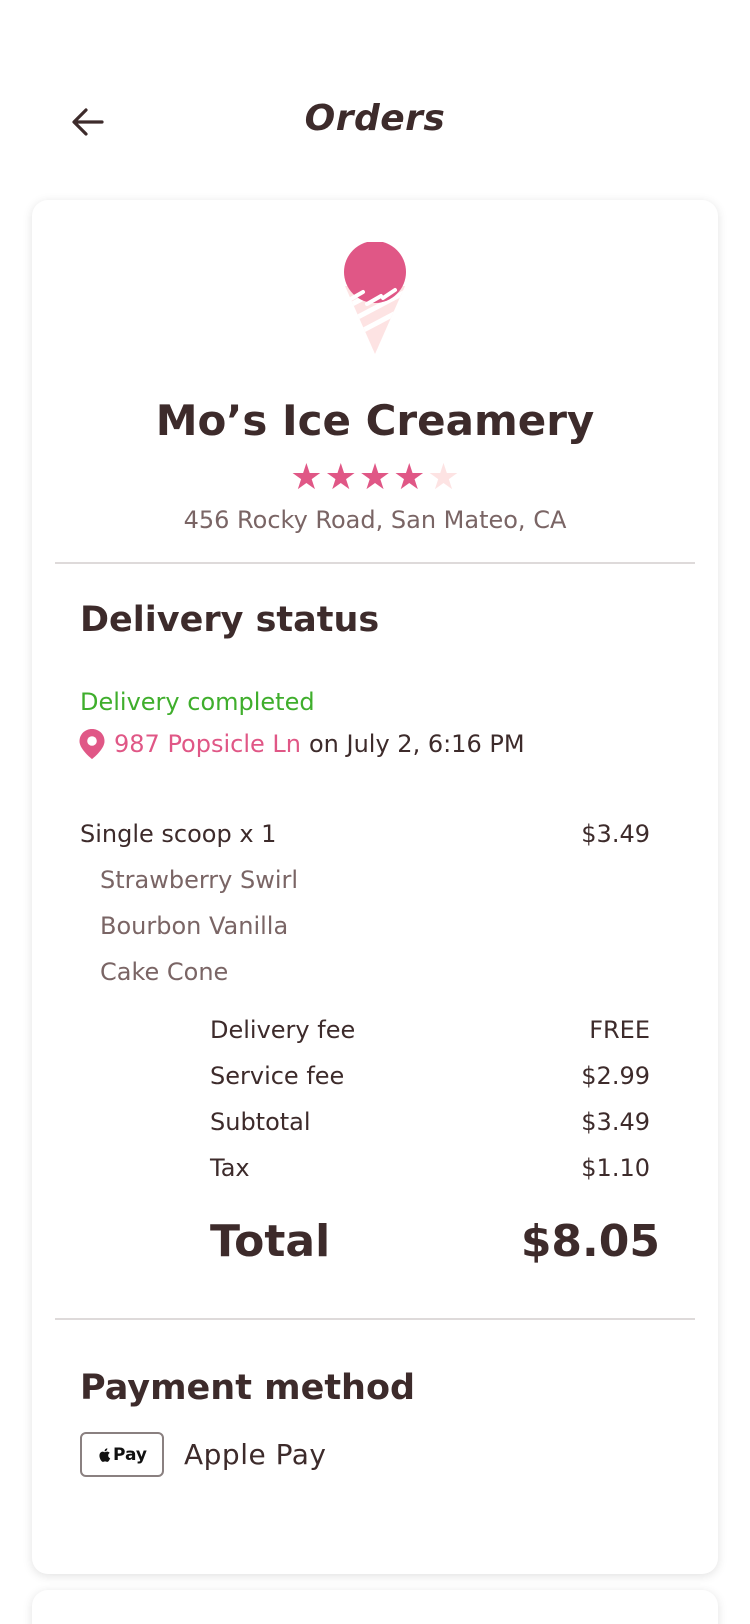  I want to click on delivery-status-title: Delivery status, so click(230, 620).